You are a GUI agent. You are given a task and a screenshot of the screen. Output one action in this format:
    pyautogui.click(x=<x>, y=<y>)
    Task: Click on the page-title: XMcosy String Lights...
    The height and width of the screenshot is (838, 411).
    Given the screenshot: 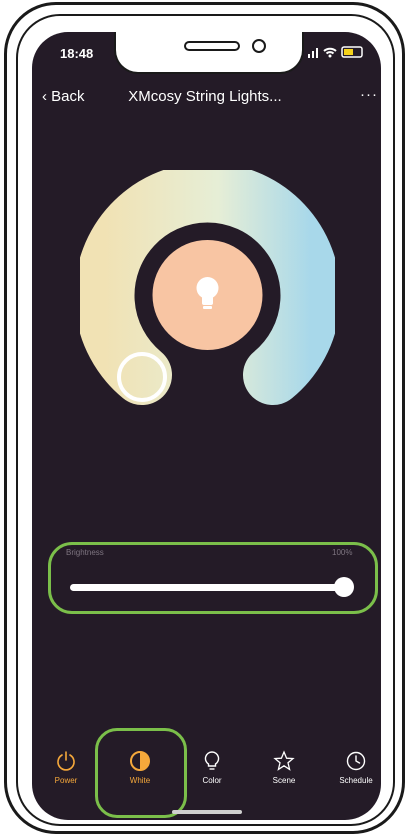 What is the action you would take?
    pyautogui.click(x=205, y=96)
    